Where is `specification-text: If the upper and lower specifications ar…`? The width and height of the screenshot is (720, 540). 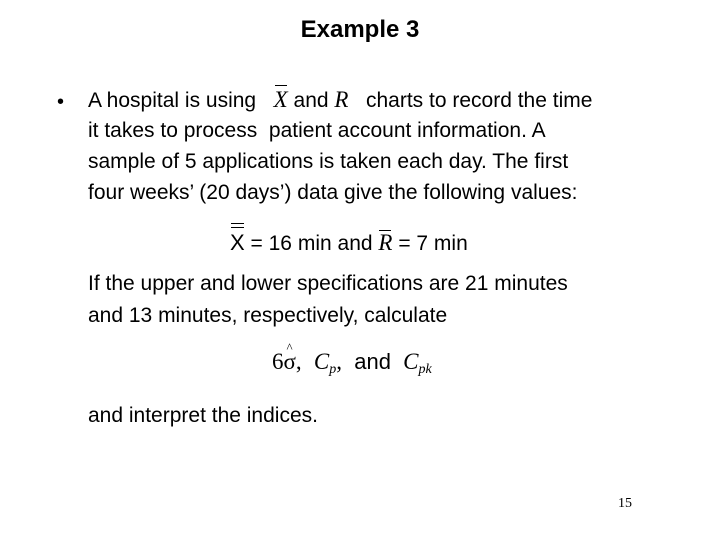
specification-text: If the upper and lower specifications ar… is located at coordinates (328, 300).